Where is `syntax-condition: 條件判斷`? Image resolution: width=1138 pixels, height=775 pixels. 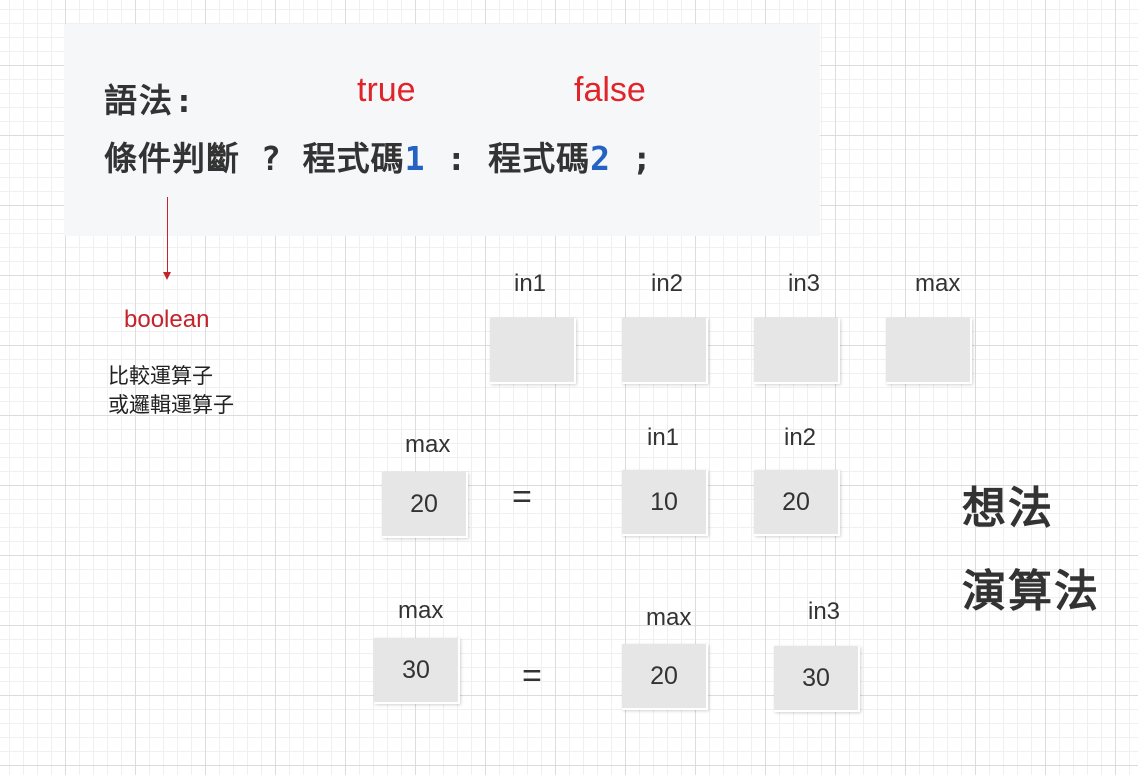 syntax-condition: 條件判斷 is located at coordinates (172, 158).